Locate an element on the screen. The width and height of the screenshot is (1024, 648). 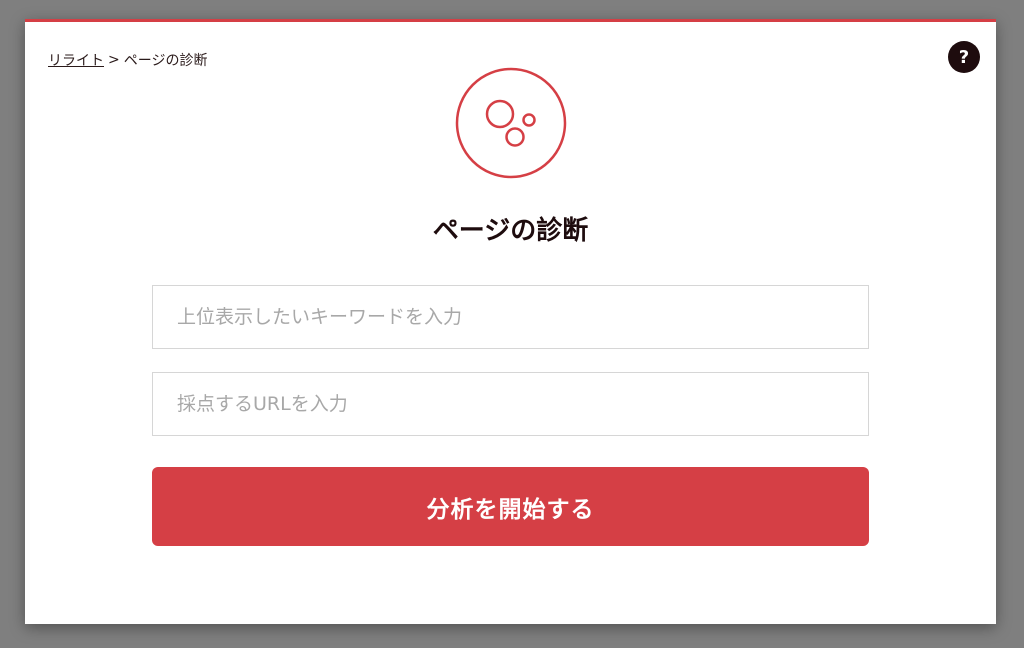
help-button: ? is located at coordinates (964, 57).